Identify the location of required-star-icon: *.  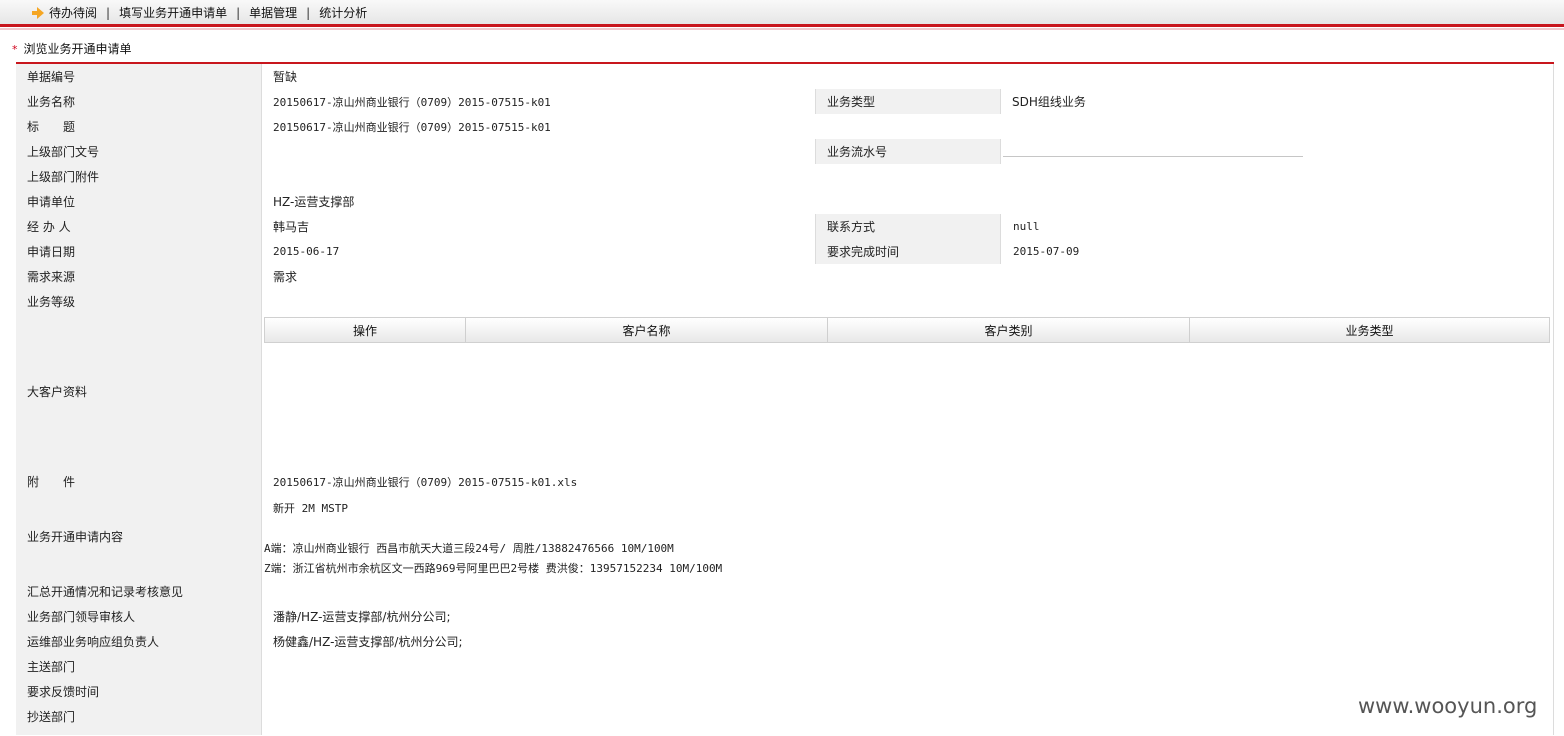
(15, 49).